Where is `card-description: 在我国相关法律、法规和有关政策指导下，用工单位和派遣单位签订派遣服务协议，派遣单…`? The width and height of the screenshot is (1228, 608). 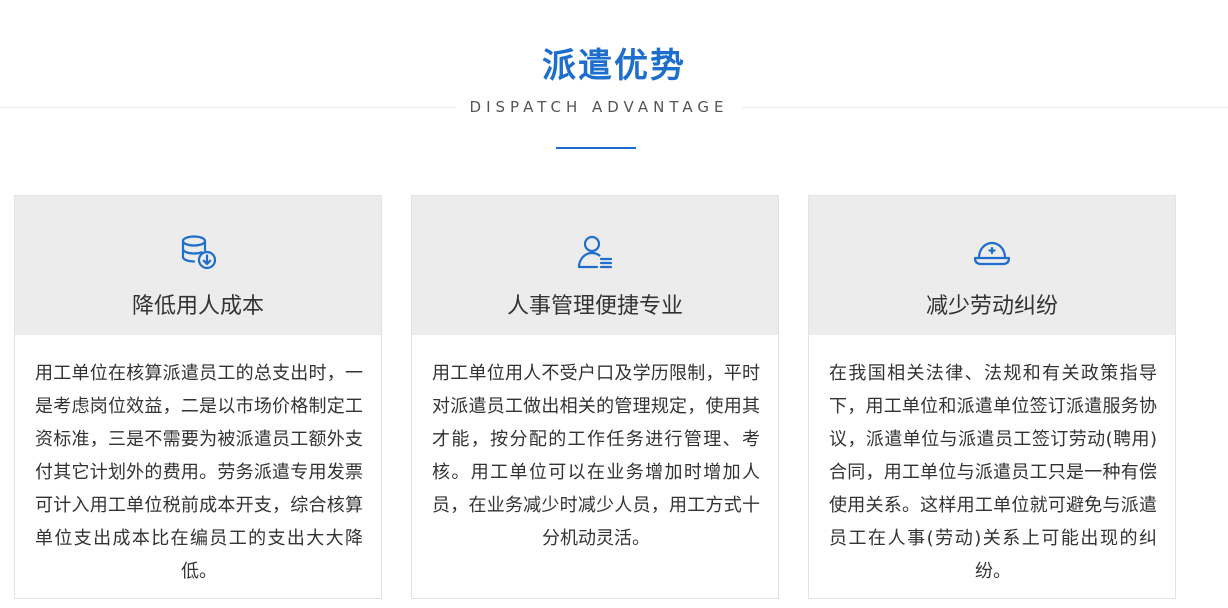
card-description: 在我国相关法律、法规和有关政策指导下，用工单位和派遣单位签订派遣服务协议，派遣单… is located at coordinates (993, 472).